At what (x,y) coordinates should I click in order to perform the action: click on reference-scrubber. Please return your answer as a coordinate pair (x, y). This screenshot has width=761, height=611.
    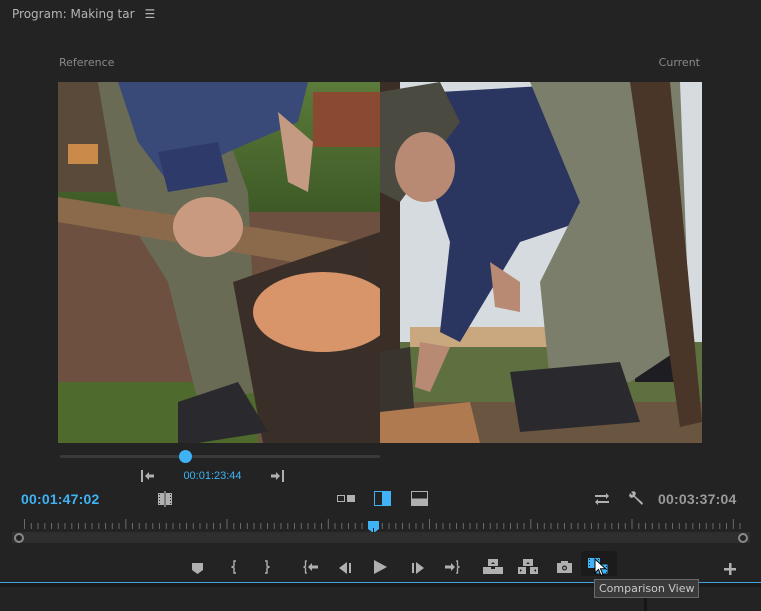
    Looking at the image, I should click on (220, 456).